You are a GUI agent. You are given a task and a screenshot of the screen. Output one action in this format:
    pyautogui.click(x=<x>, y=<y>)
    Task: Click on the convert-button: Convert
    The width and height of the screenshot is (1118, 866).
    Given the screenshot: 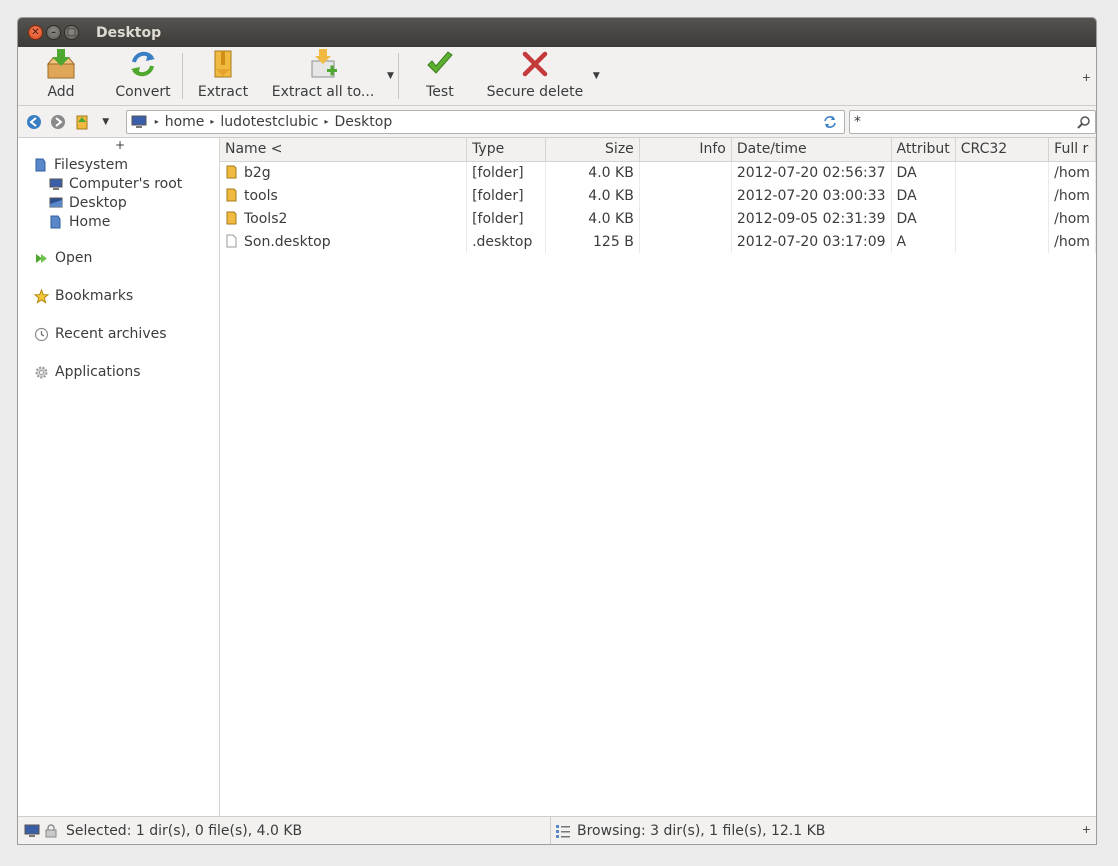 What is the action you would take?
    pyautogui.click(x=143, y=76)
    